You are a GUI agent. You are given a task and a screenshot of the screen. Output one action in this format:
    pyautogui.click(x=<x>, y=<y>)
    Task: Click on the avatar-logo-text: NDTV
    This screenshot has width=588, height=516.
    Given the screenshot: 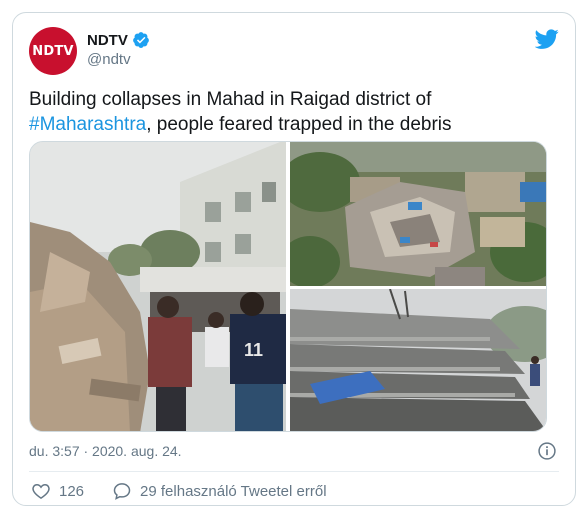 What is the action you would take?
    pyautogui.click(x=53, y=51)
    